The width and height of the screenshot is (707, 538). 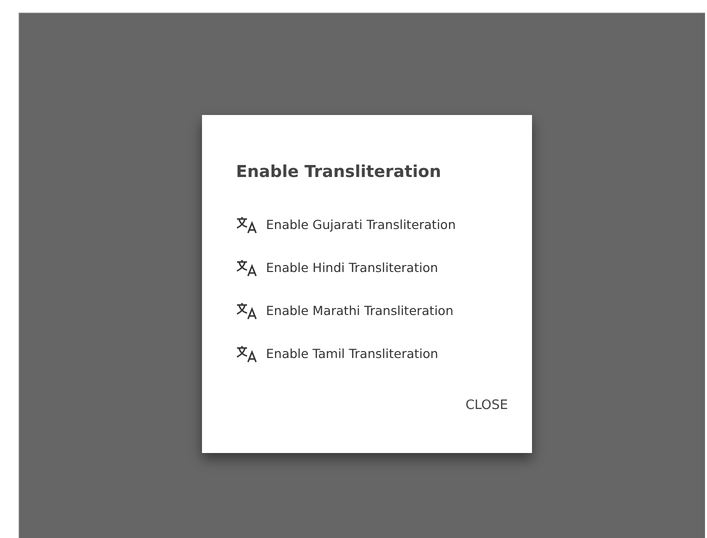 I want to click on menu-item: Enable Tamil Transliteration, so click(x=374, y=353).